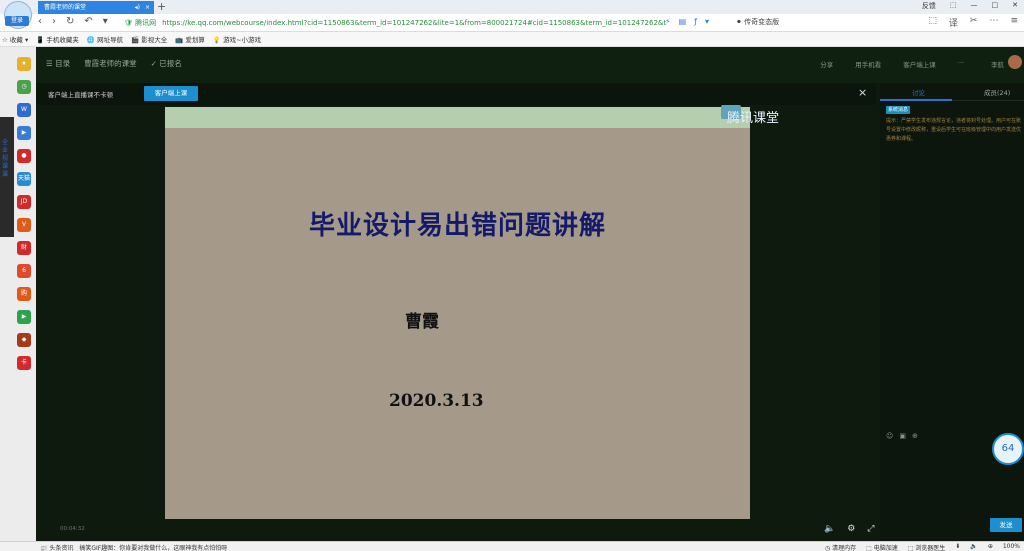 The width and height of the screenshot is (1024, 551). I want to click on bookmark-video: 🎬 影视大全, so click(149, 39).